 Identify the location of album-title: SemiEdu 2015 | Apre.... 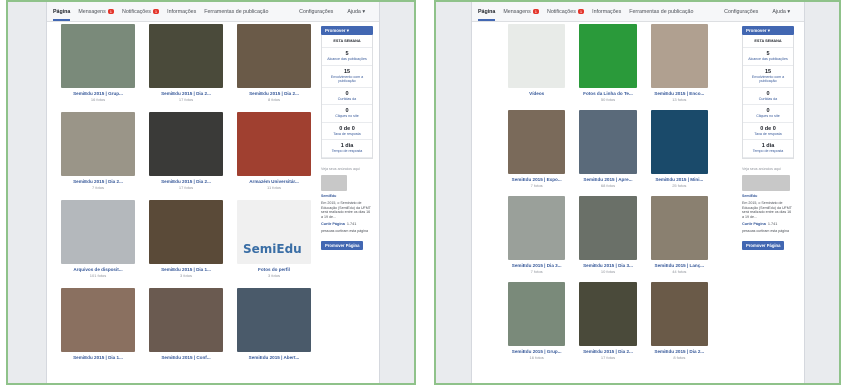
(607, 179).